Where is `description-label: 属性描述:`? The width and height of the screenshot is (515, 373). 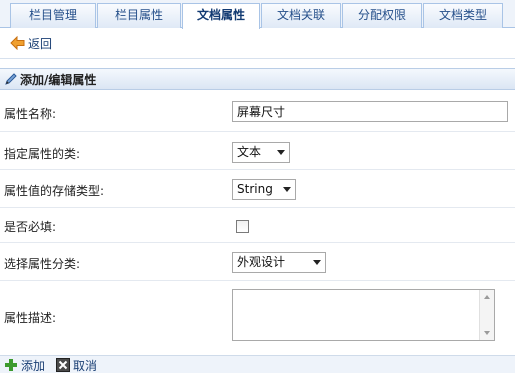
description-label: 属性描述: is located at coordinates (30, 318).